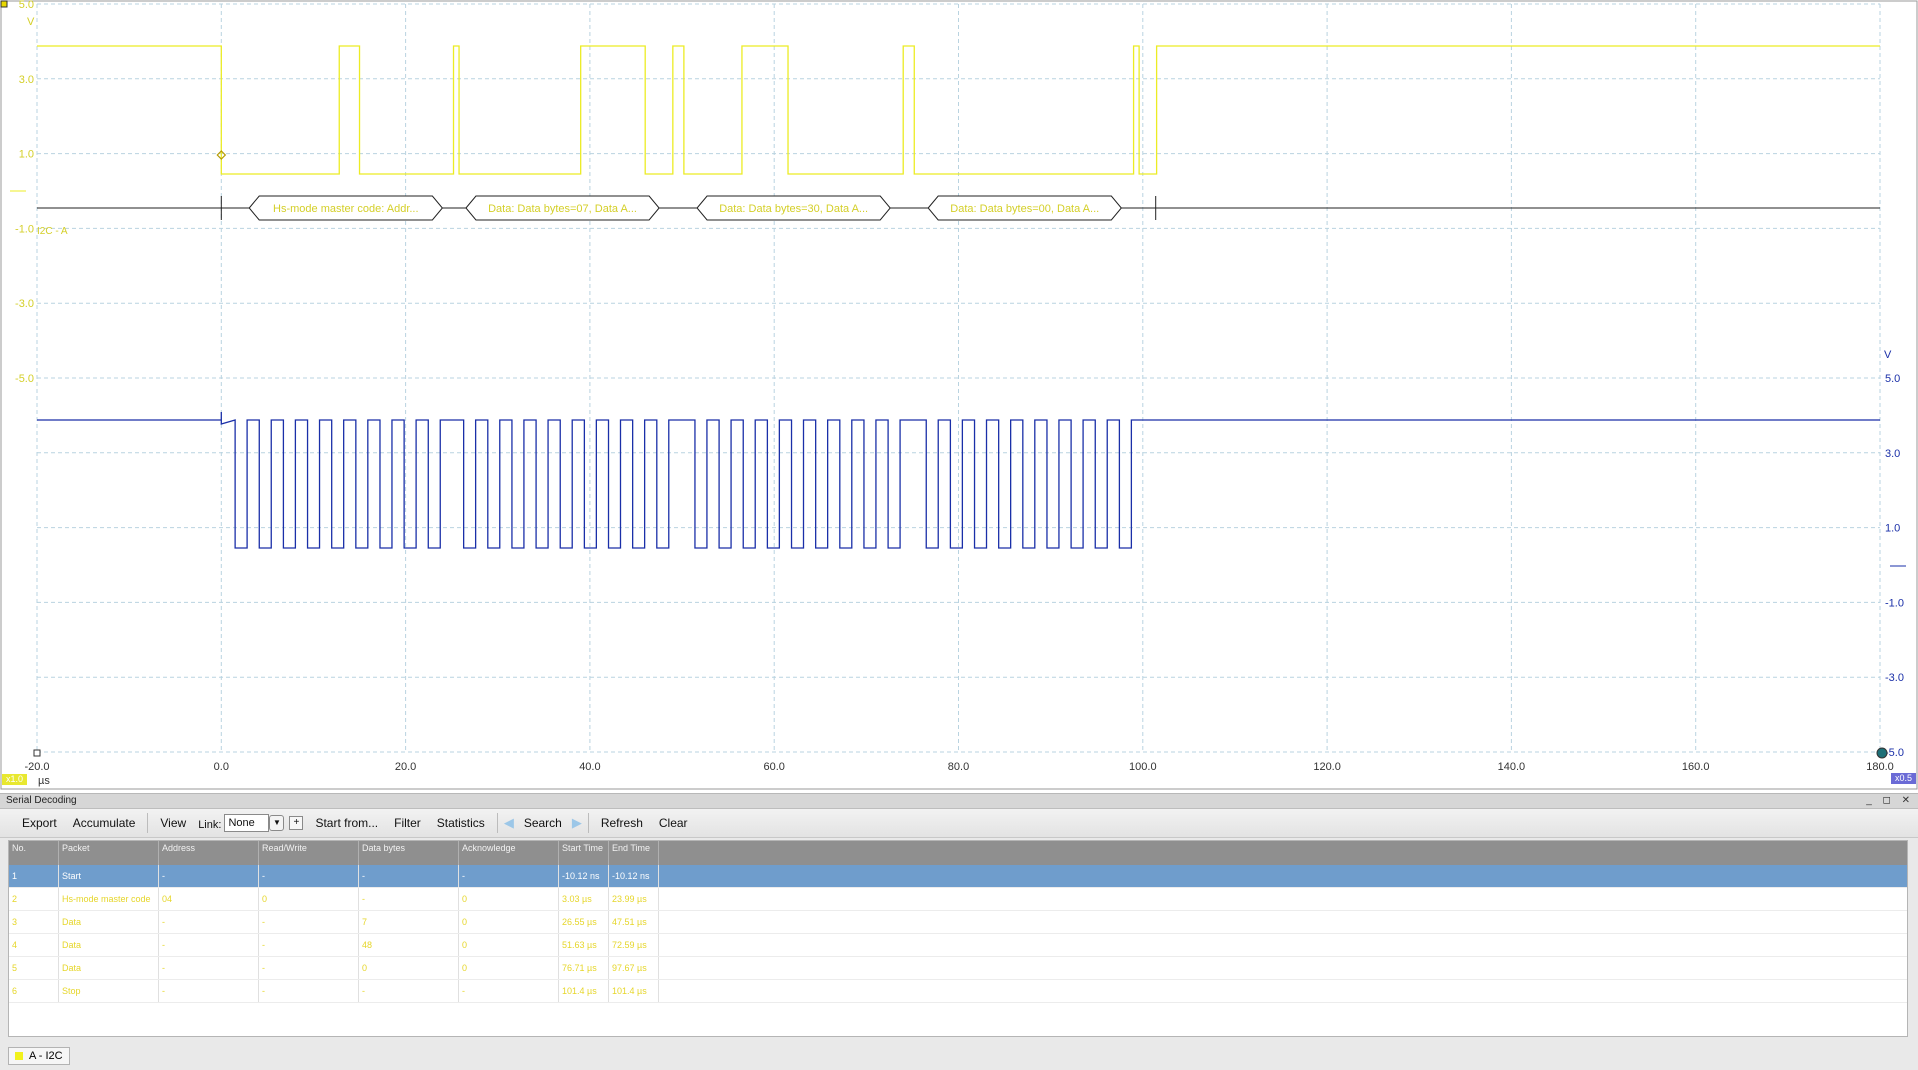 The width and height of the screenshot is (1918, 1070). What do you see at coordinates (634, 968) in the screenshot?
I see `table-cell: 97.67 µs` at bounding box center [634, 968].